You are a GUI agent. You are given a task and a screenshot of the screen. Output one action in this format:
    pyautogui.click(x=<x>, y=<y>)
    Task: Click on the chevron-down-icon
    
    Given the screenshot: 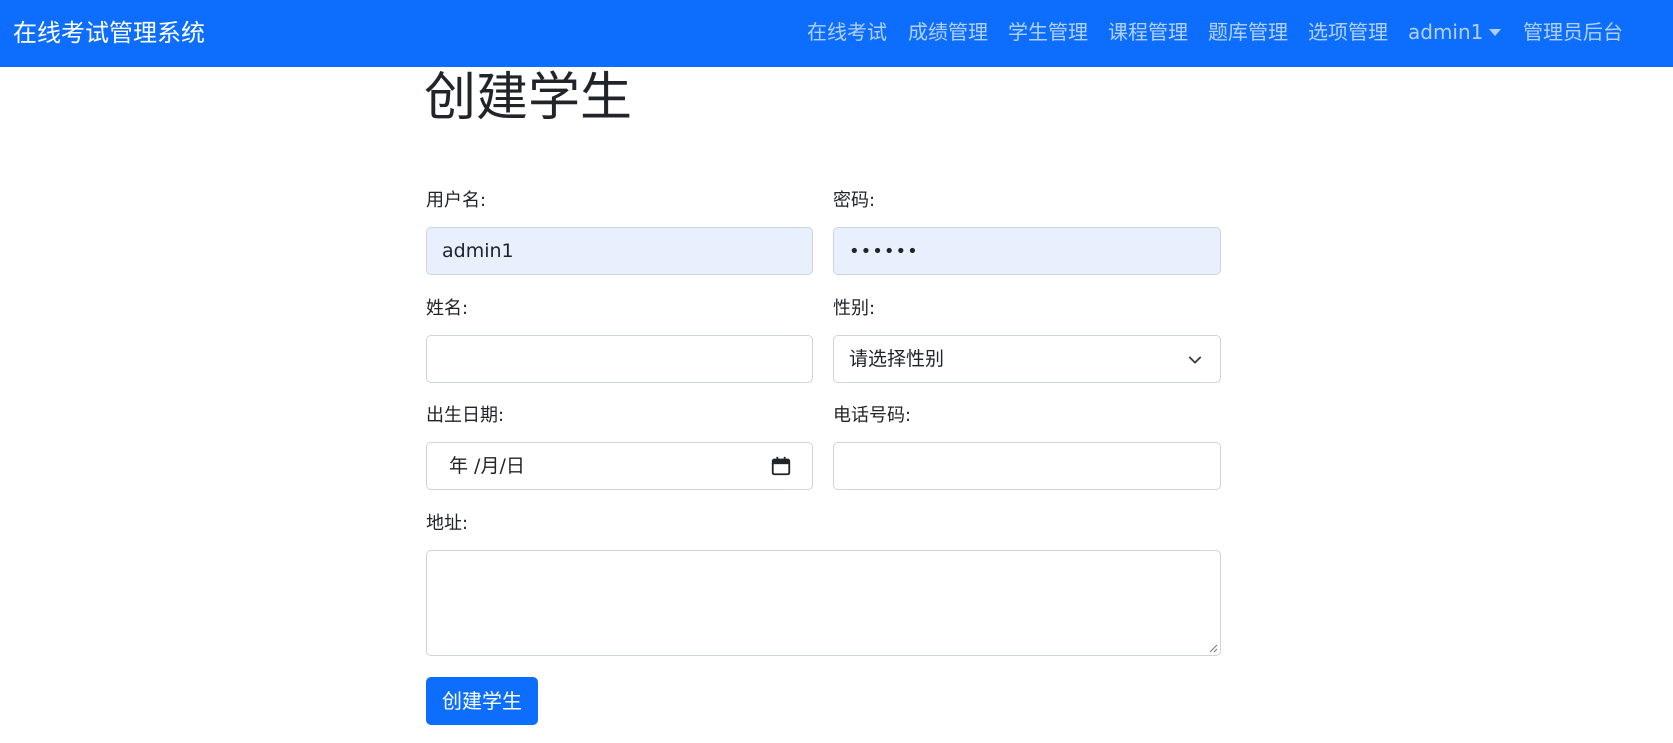 What is the action you would take?
    pyautogui.click(x=1195, y=360)
    